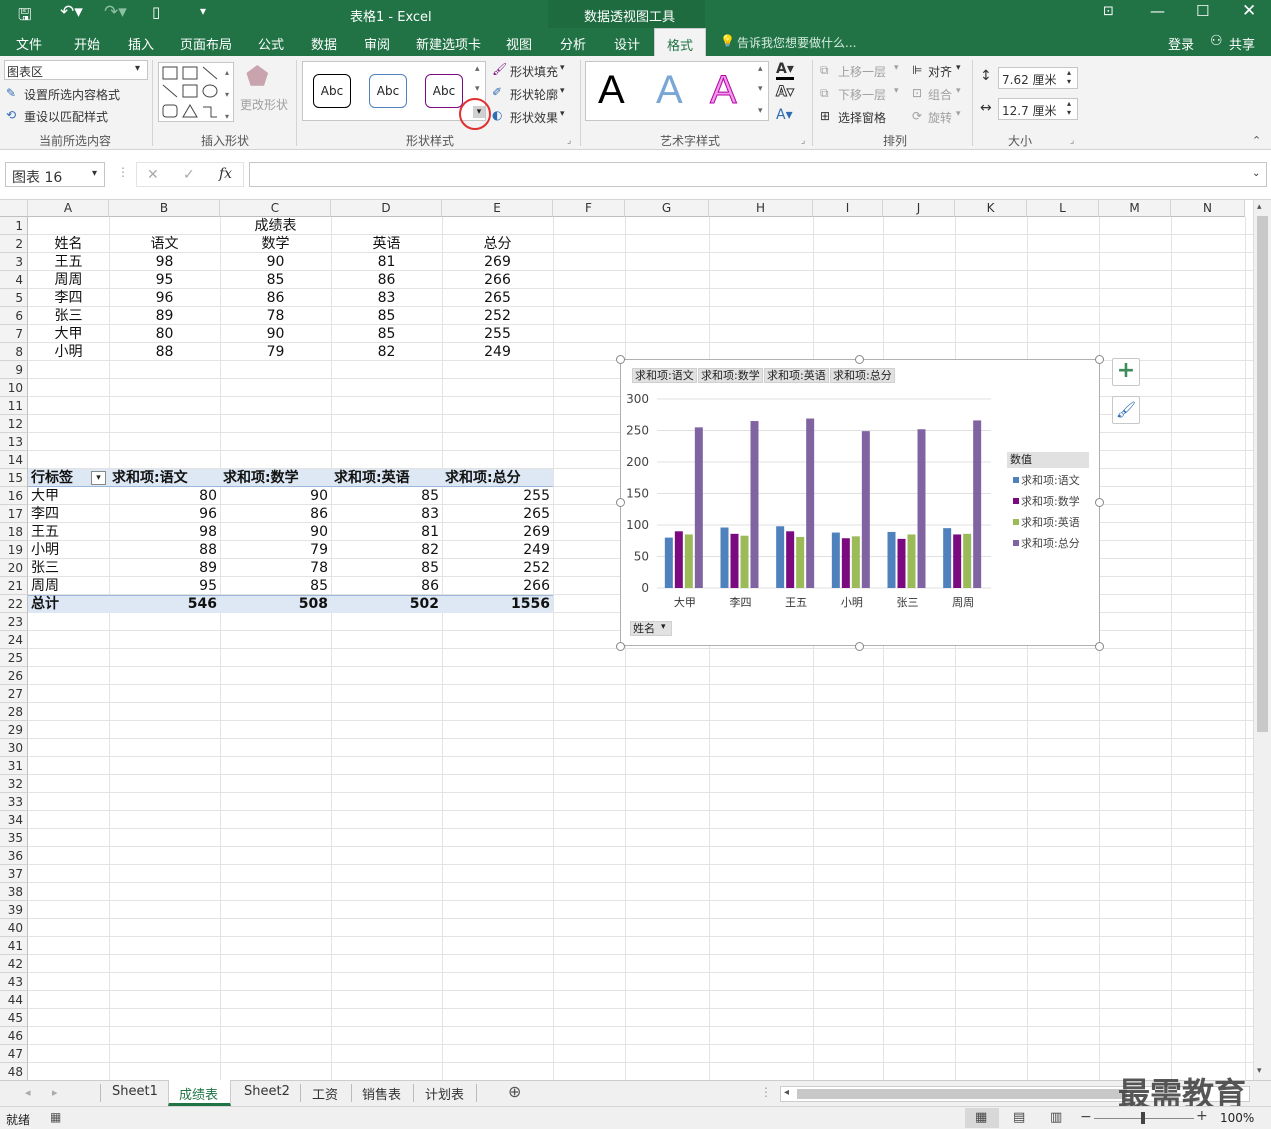 The image size is (1271, 1129). What do you see at coordinates (324, 43) in the screenshot?
I see `tab-data: 数据` at bounding box center [324, 43].